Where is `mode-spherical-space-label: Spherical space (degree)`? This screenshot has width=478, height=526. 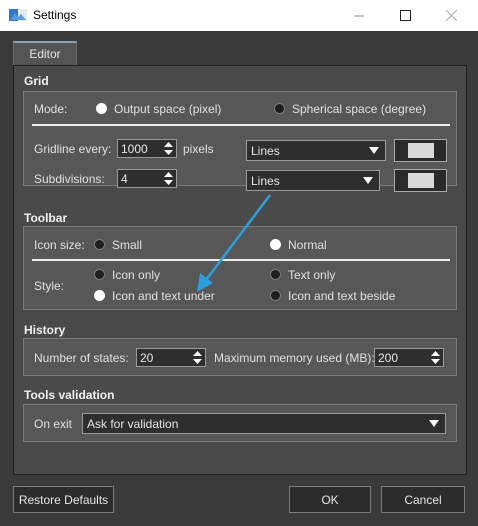
mode-spherical-space-label: Spherical space (degree) is located at coordinates (359, 109).